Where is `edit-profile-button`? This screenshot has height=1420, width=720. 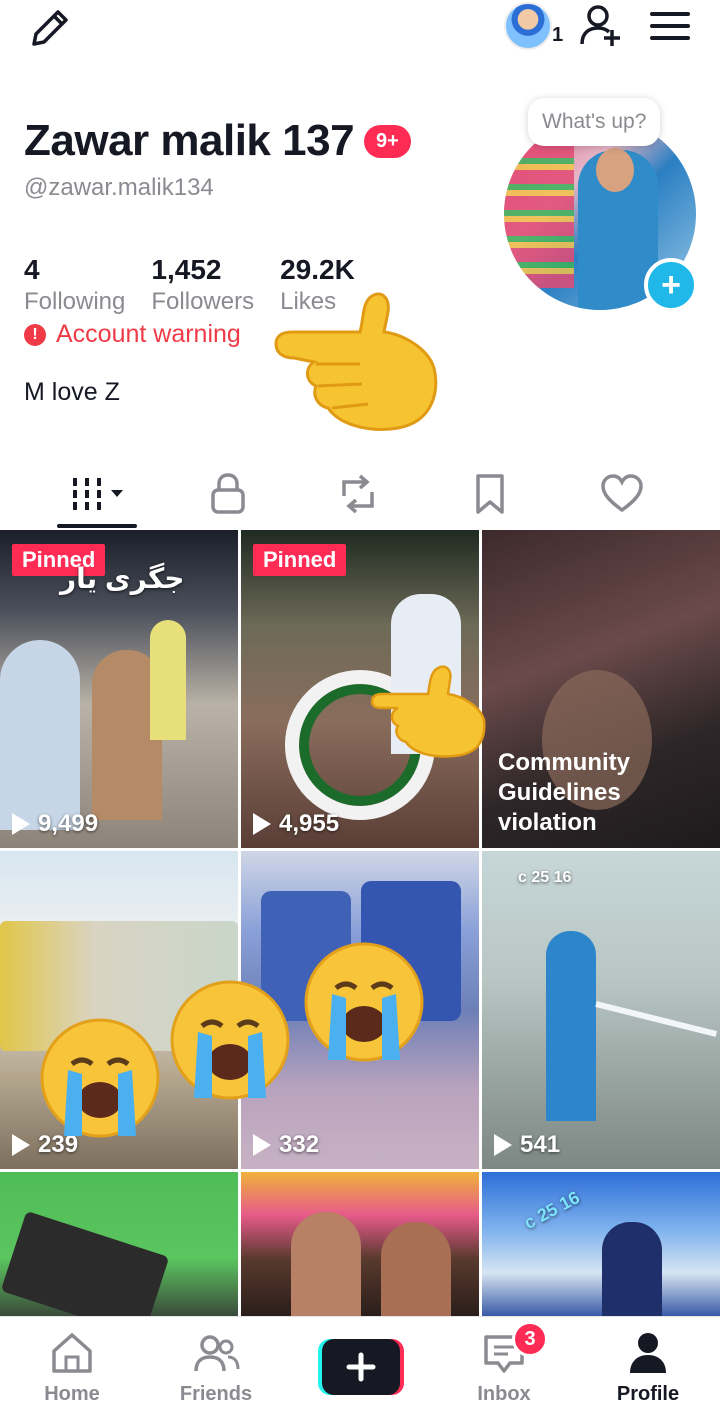 edit-profile-button is located at coordinates (50, 28).